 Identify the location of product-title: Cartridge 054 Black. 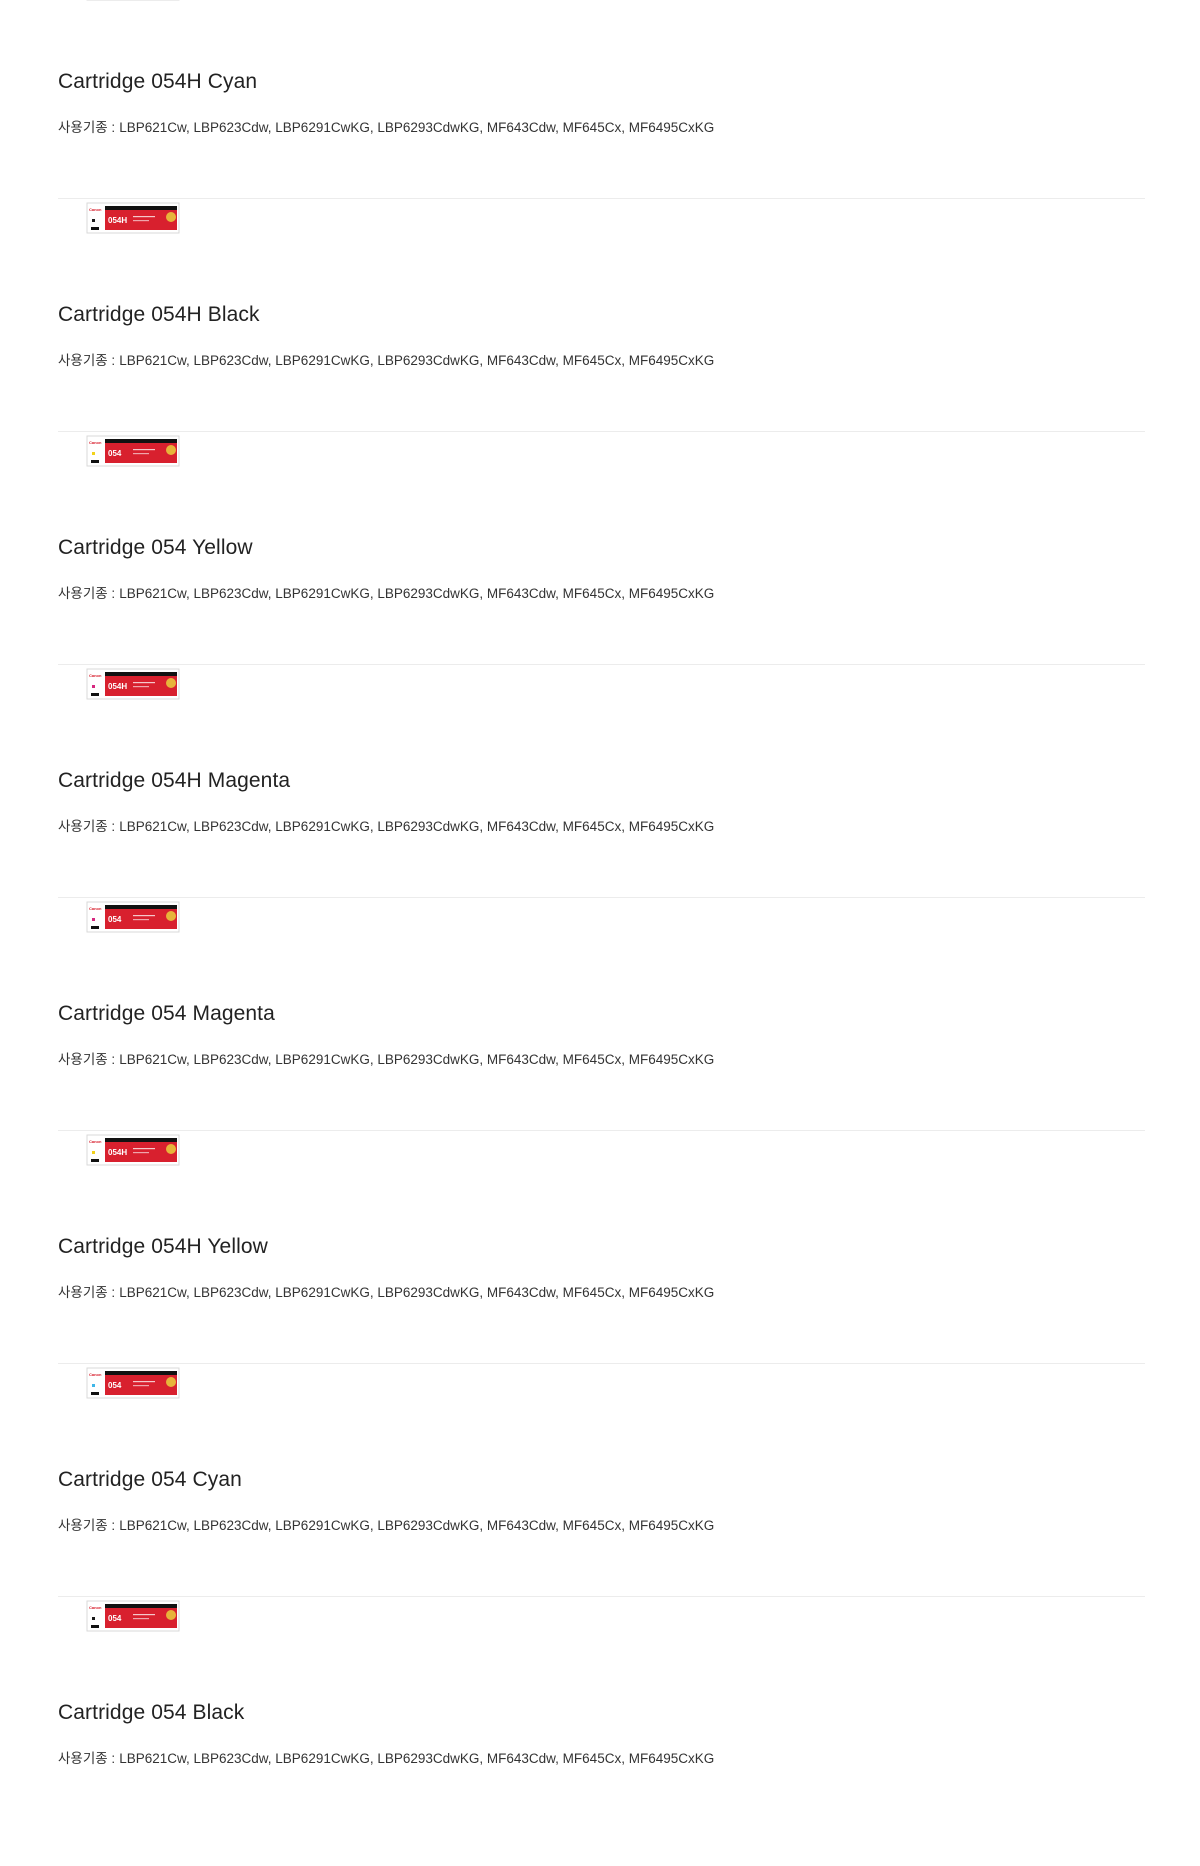
(151, 1713).